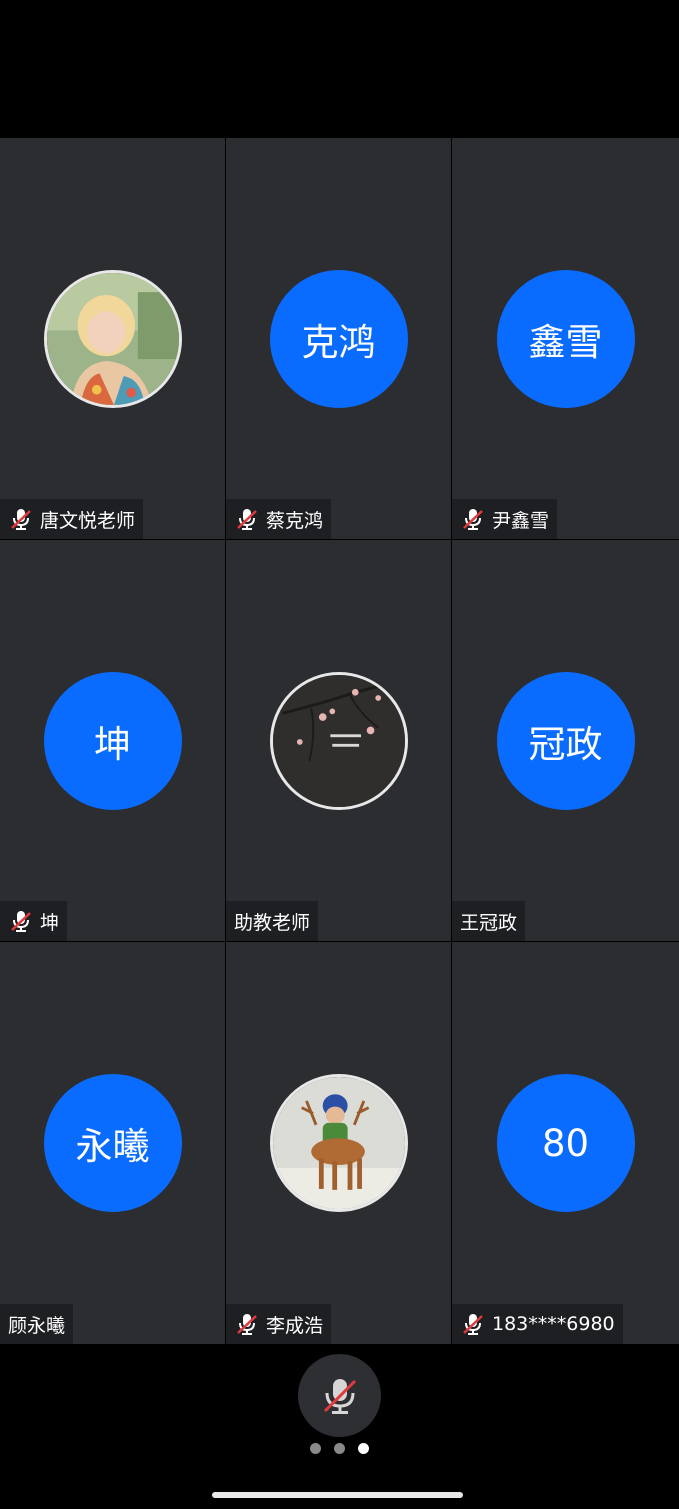 This screenshot has height=1509, width=679. Describe the element at coordinates (363, 1448) in the screenshot. I see `page-dot-active` at that location.